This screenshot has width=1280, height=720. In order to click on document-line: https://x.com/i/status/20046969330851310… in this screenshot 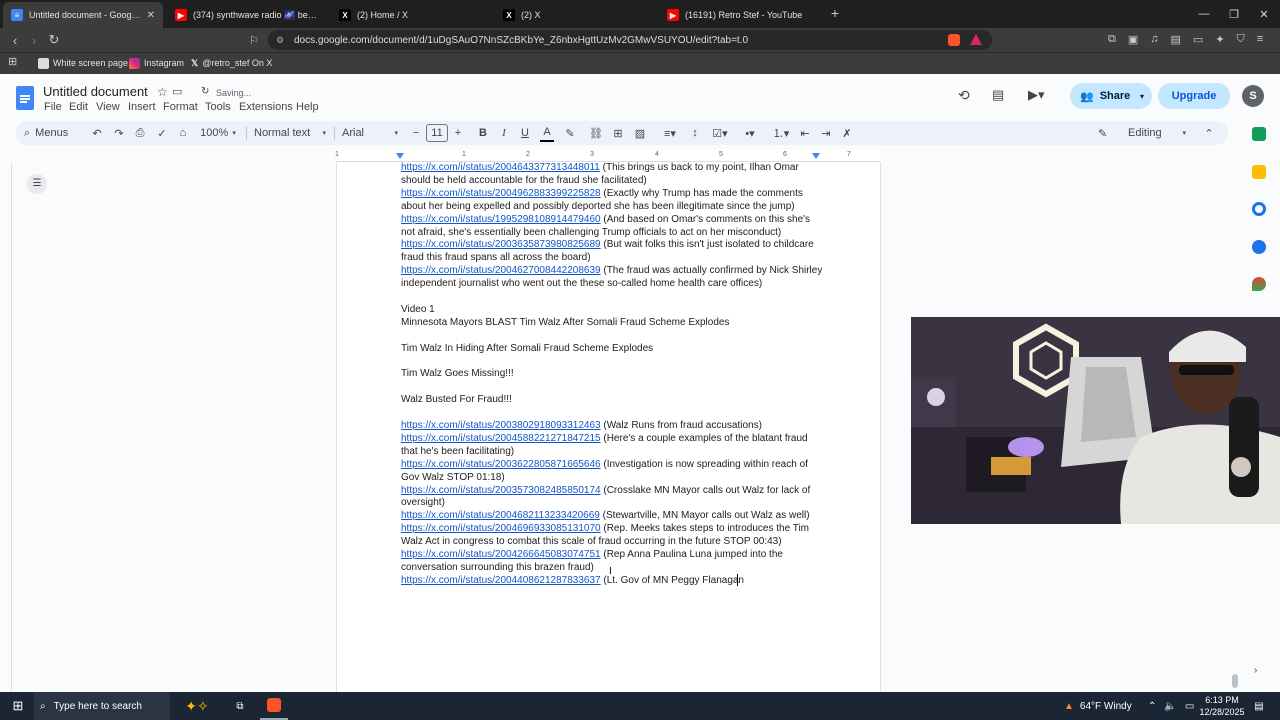, I will do `click(605, 528)`.